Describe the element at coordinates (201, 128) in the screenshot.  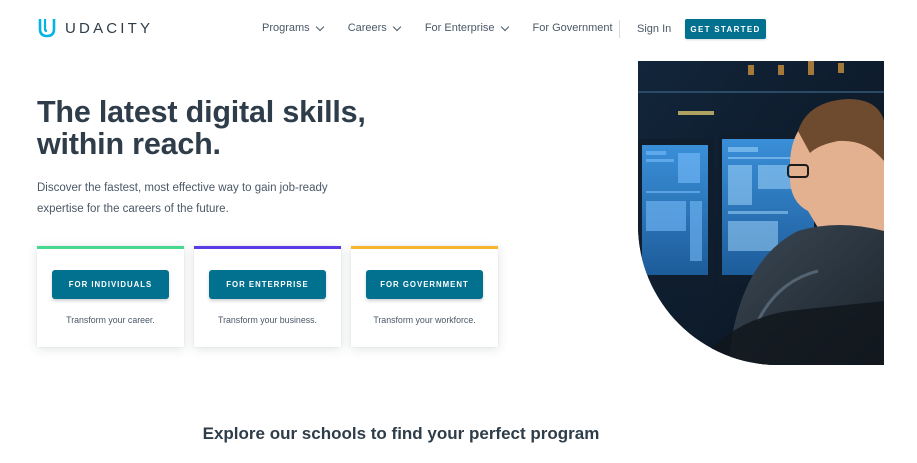
I see `hero-title: The latest digital skills, within reach.` at that location.